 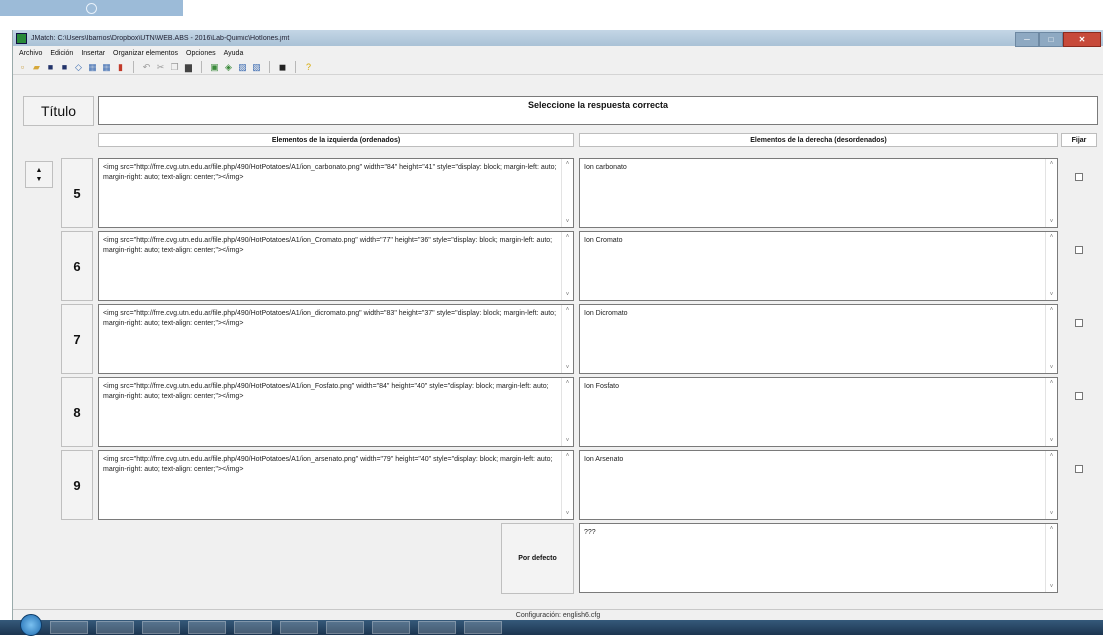 I want to click on row-reorder-spinner: ▲ ▼, so click(x=39, y=174).